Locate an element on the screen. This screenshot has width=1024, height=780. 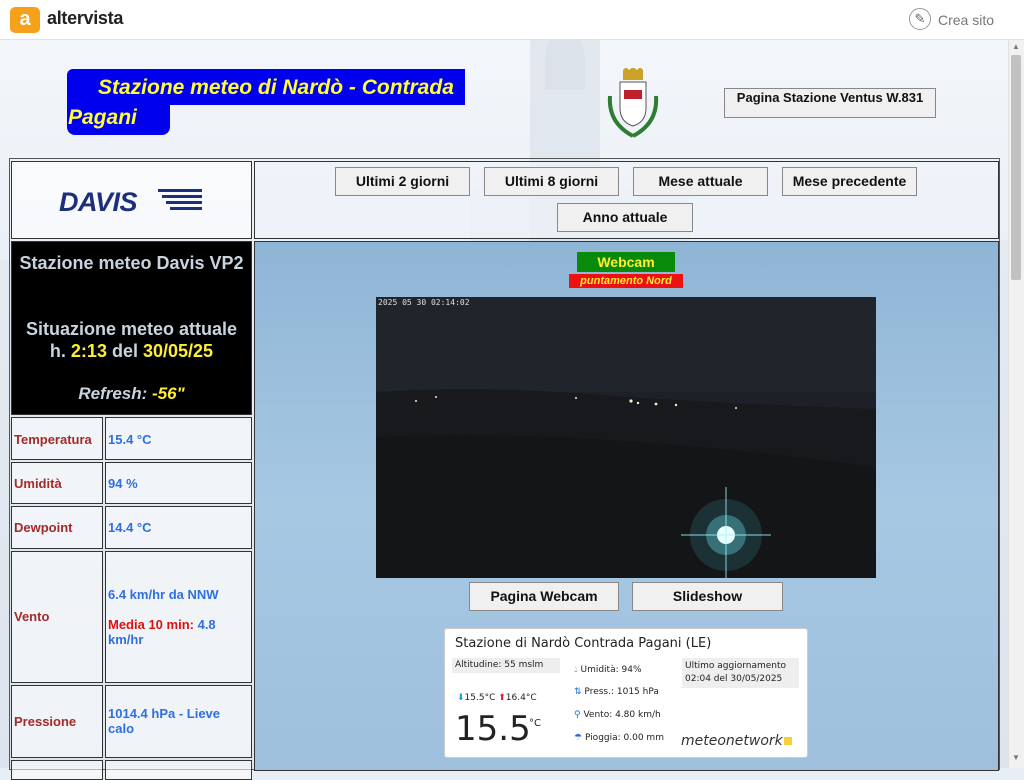
slideshow-button: Slideshow is located at coordinates (707, 596).